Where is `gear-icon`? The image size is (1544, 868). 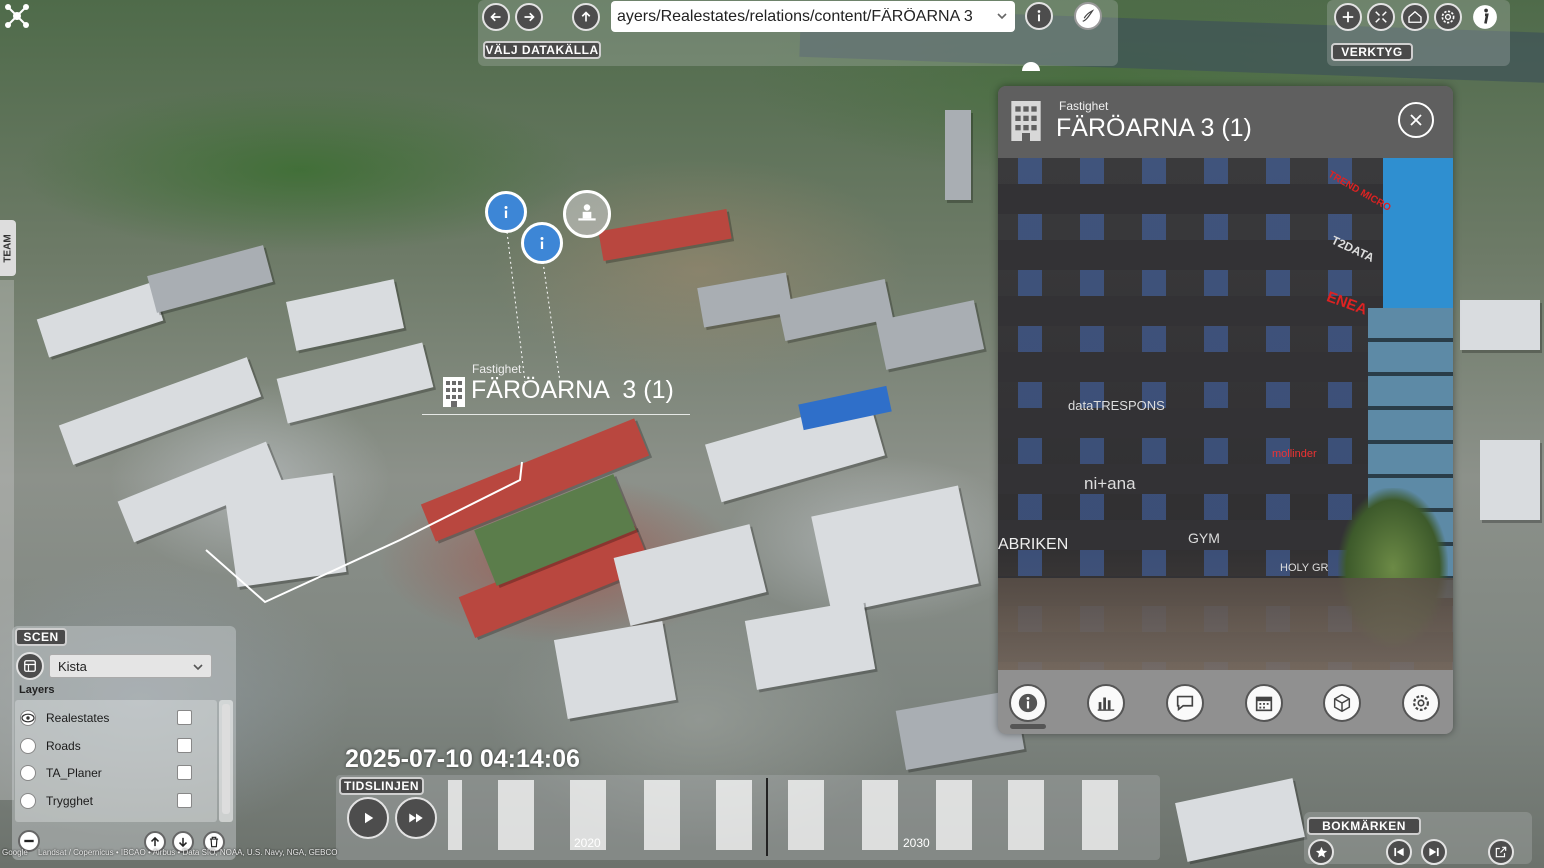
gear-icon is located at coordinates (1448, 17).